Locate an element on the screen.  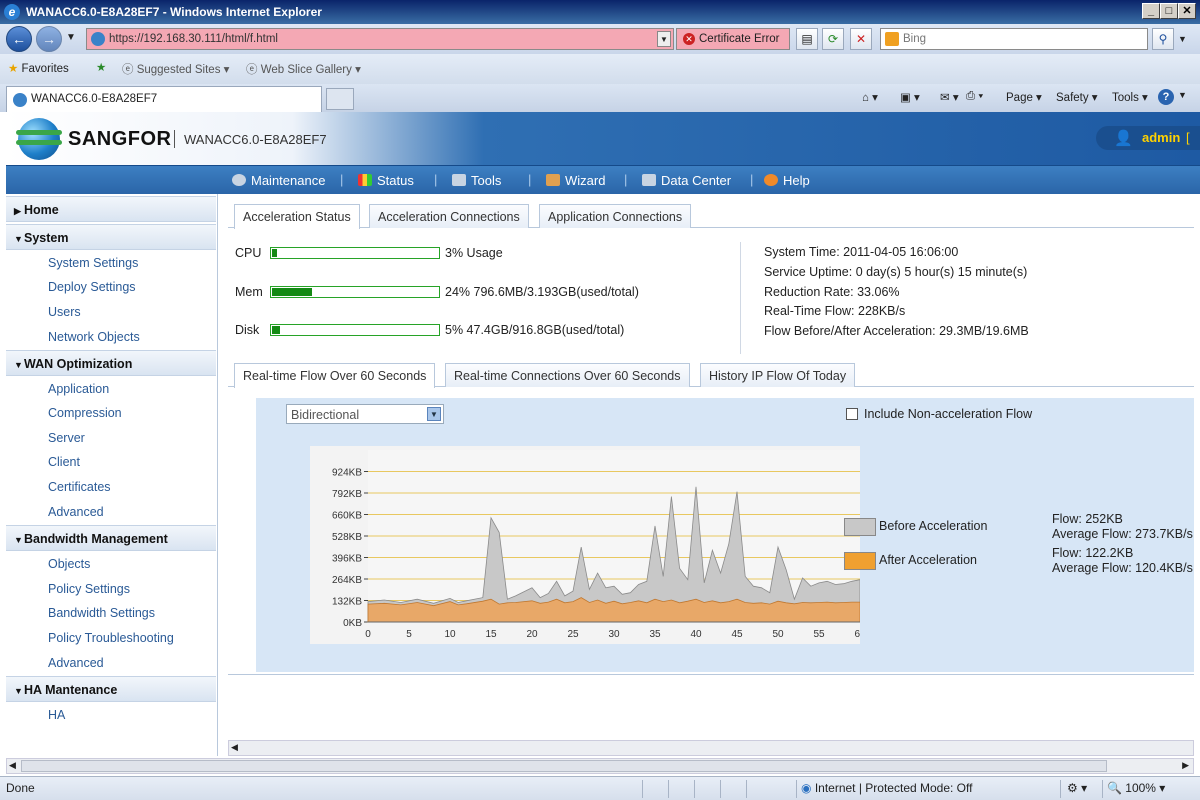
sidebar-item-deploy-settings: Deploy Settings is located at coordinates (92, 287).